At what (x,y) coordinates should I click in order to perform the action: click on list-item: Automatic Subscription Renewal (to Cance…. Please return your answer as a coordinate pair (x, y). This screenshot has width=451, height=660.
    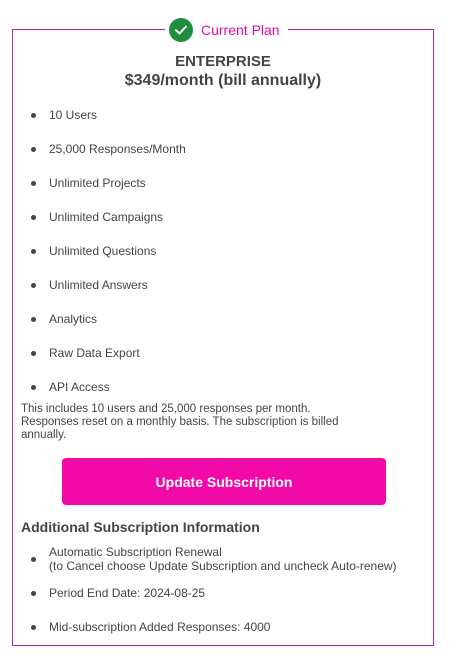
    Looking at the image, I should click on (223, 559).